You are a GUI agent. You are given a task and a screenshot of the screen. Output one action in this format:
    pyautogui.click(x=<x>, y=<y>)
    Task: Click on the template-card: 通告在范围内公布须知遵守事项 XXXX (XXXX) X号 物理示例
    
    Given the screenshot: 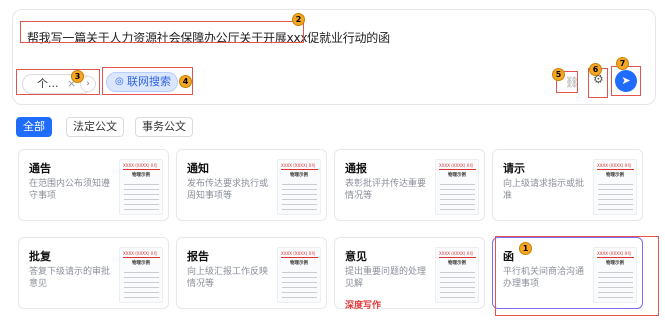 What is the action you would take?
    pyautogui.click(x=93, y=185)
    